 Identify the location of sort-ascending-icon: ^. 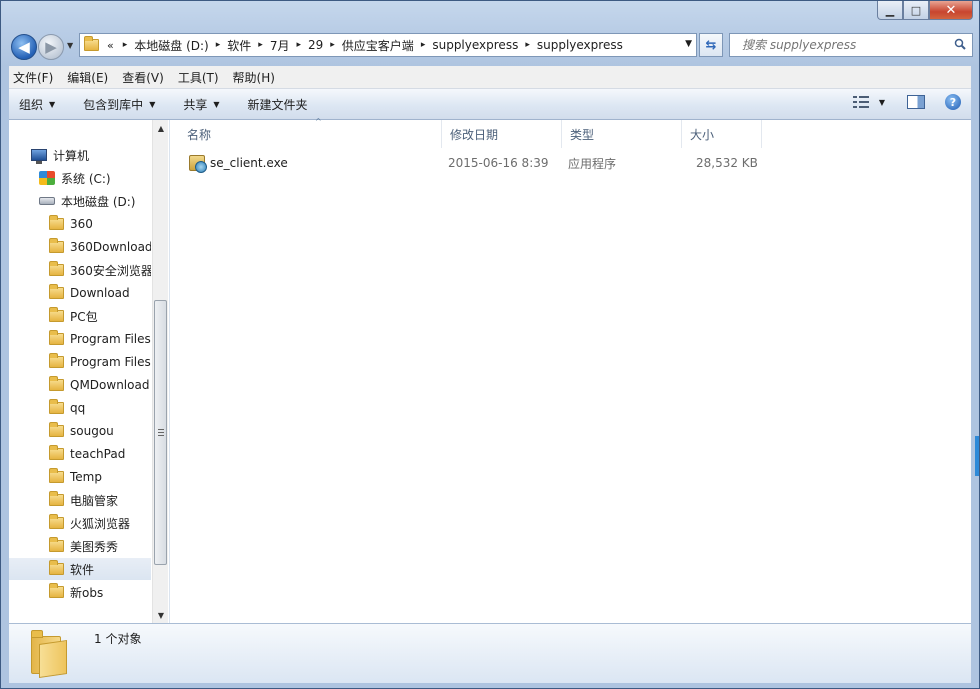
(318, 121).